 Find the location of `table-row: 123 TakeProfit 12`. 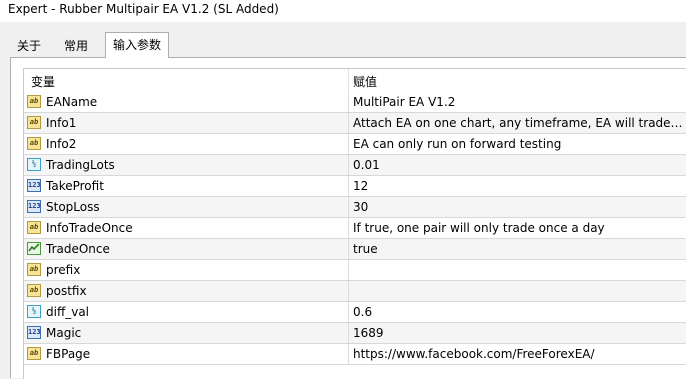

table-row: 123 TakeProfit 12 is located at coordinates (355, 186).